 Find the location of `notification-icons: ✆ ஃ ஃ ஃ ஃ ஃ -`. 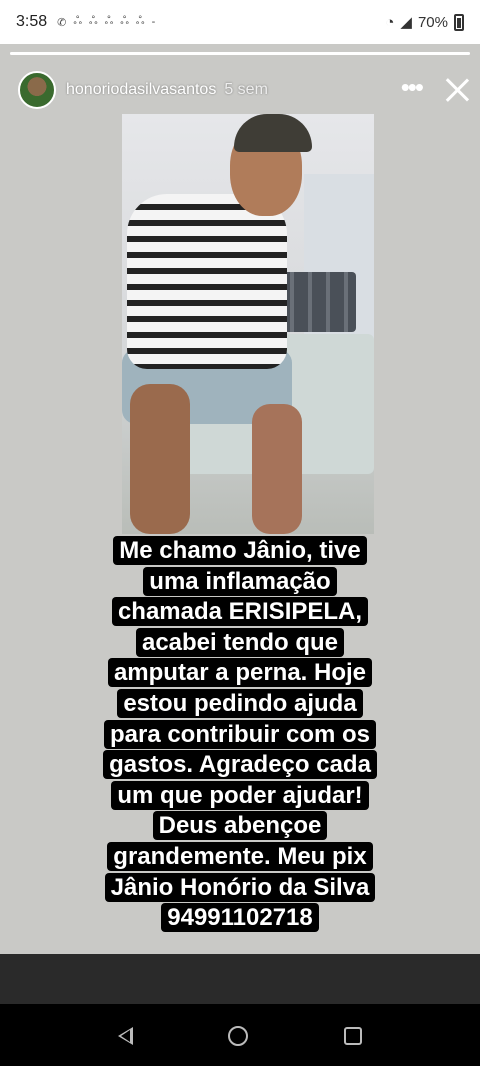

notification-icons: ✆ ஃ ஃ ஃ ஃ ஃ - is located at coordinates (106, 22).